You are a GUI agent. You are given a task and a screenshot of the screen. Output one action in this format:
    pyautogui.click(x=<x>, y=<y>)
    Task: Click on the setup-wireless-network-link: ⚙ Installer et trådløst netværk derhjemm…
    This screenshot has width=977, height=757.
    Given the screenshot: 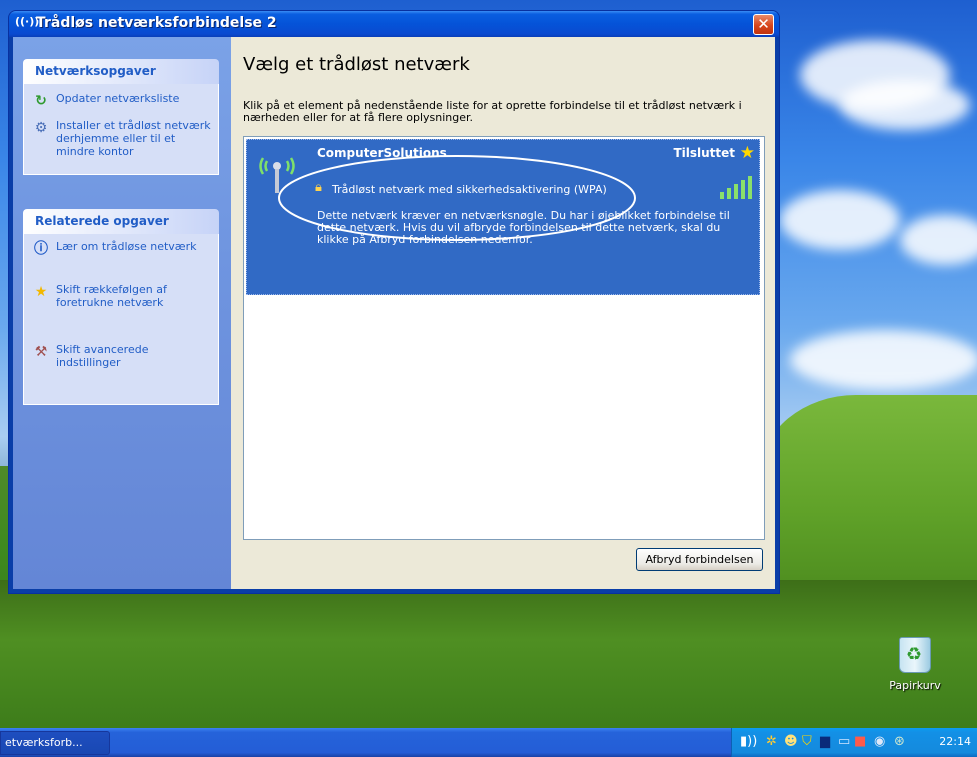 What is the action you would take?
    pyautogui.click(x=121, y=138)
    